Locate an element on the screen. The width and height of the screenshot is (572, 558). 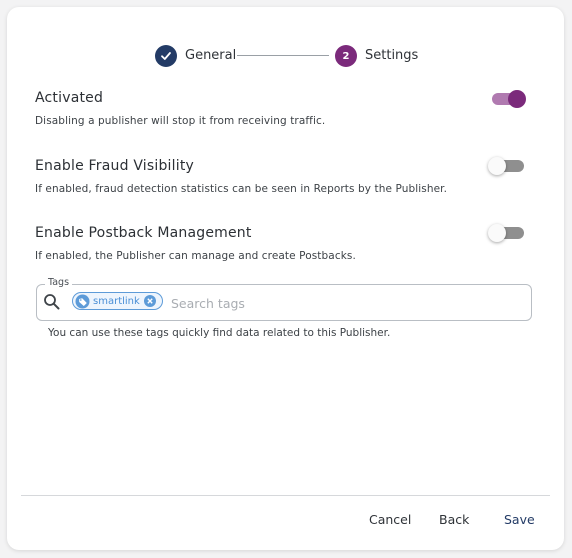
setting-title: Enable Postback Management is located at coordinates (143, 233).